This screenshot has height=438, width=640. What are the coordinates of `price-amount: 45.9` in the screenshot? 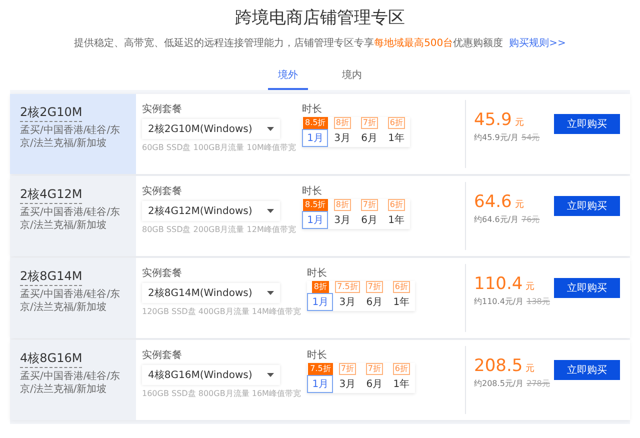 It's located at (493, 120).